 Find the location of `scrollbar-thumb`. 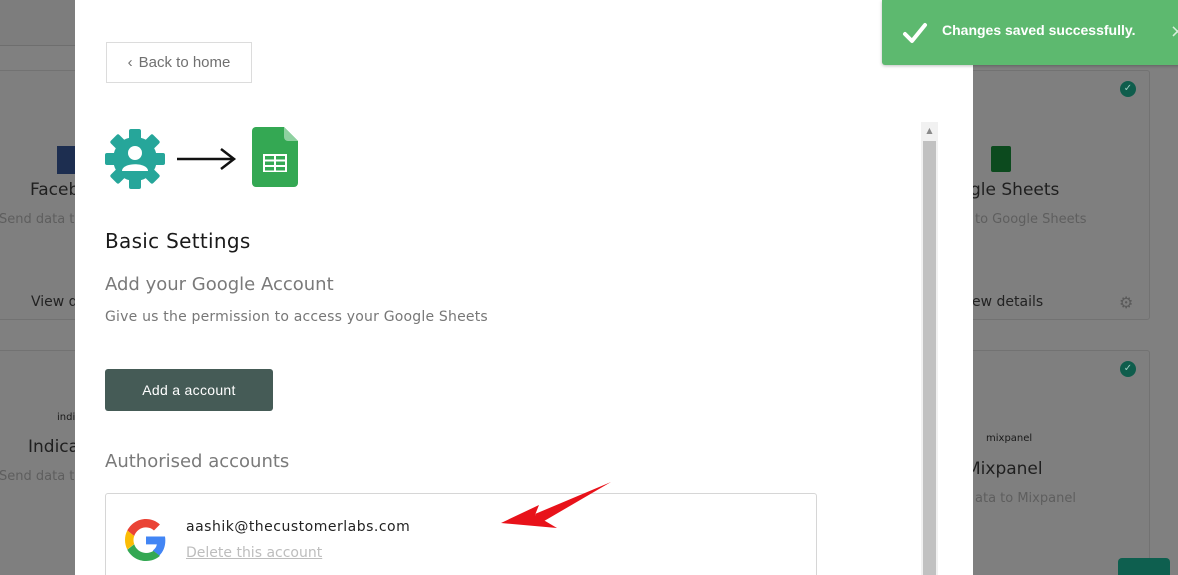

scrollbar-thumb is located at coordinates (929, 358).